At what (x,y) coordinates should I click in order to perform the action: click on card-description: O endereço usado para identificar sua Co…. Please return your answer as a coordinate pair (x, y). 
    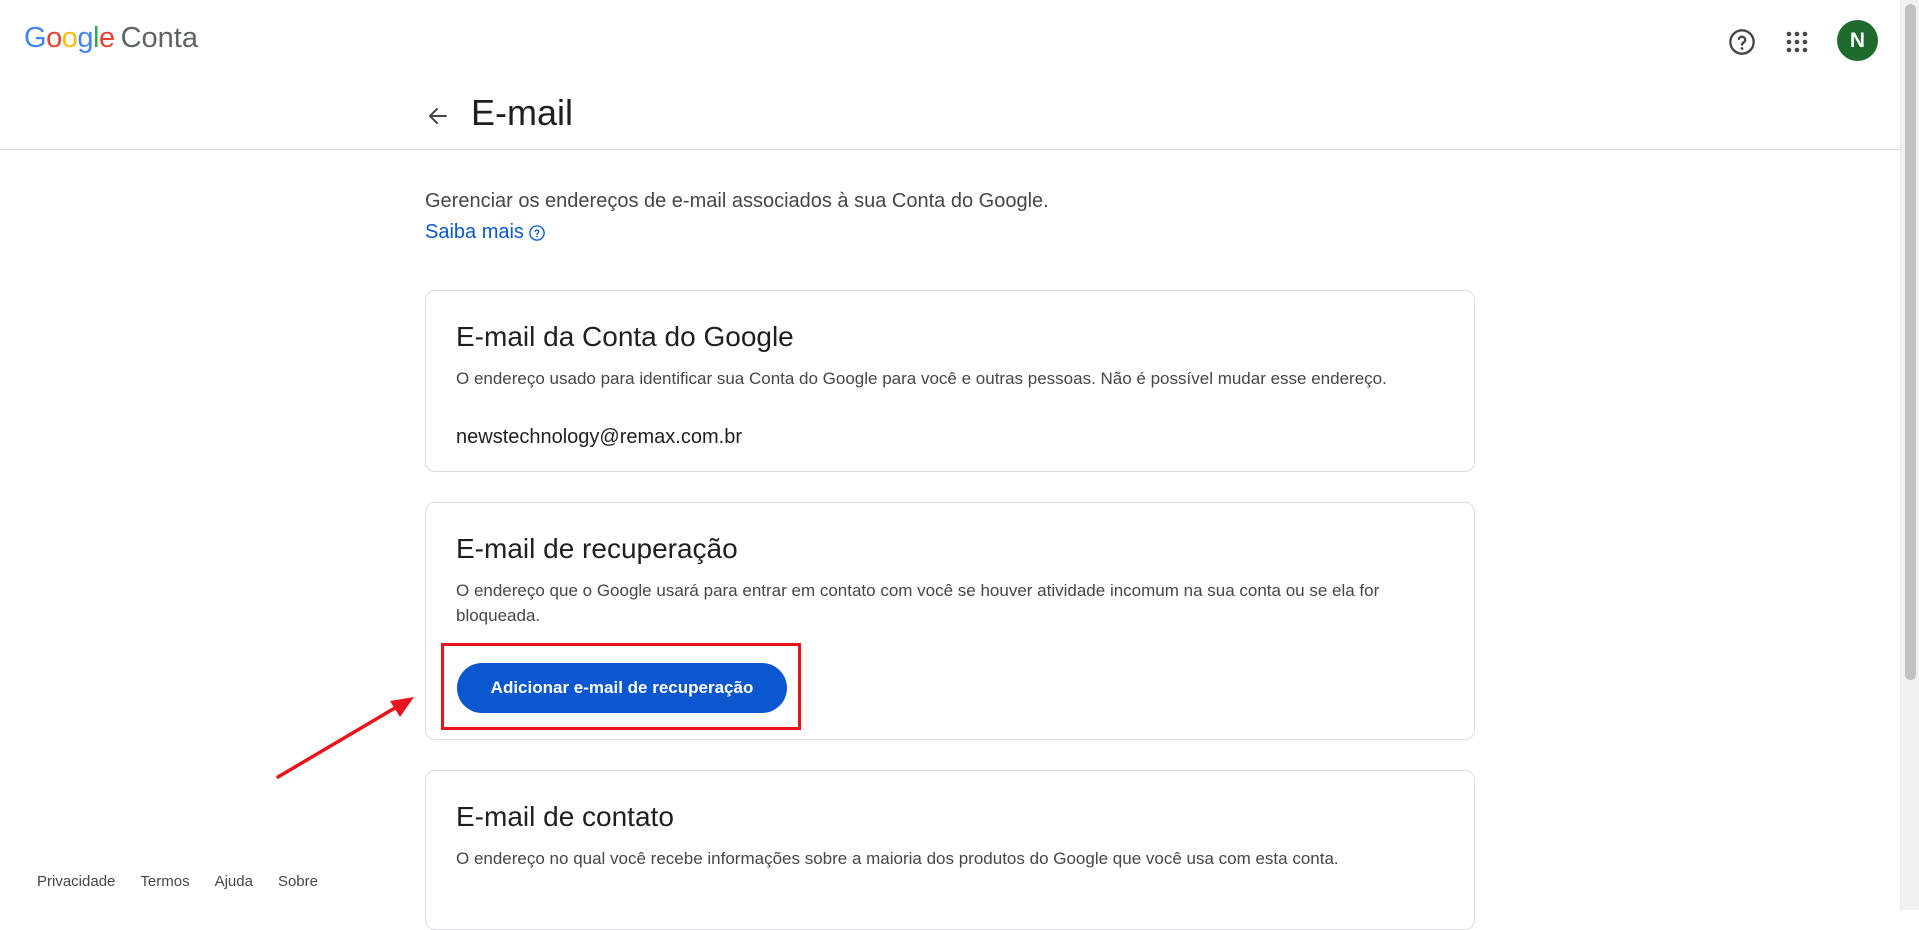
    Looking at the image, I should click on (921, 378).